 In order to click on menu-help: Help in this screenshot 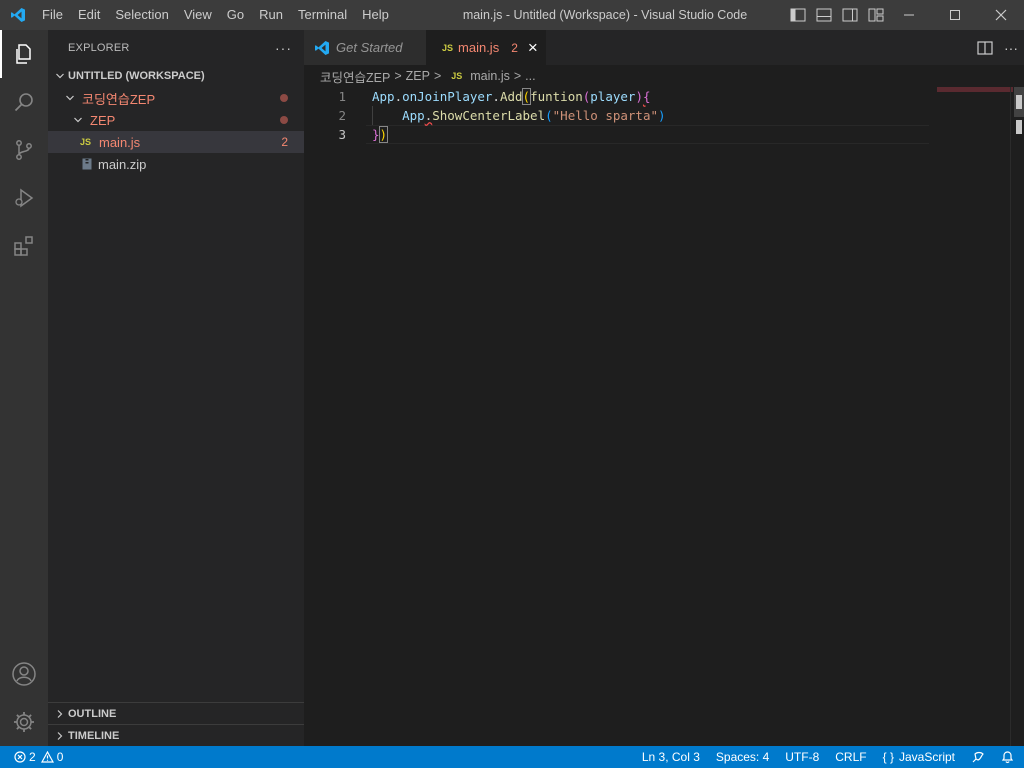, I will do `click(376, 15)`.